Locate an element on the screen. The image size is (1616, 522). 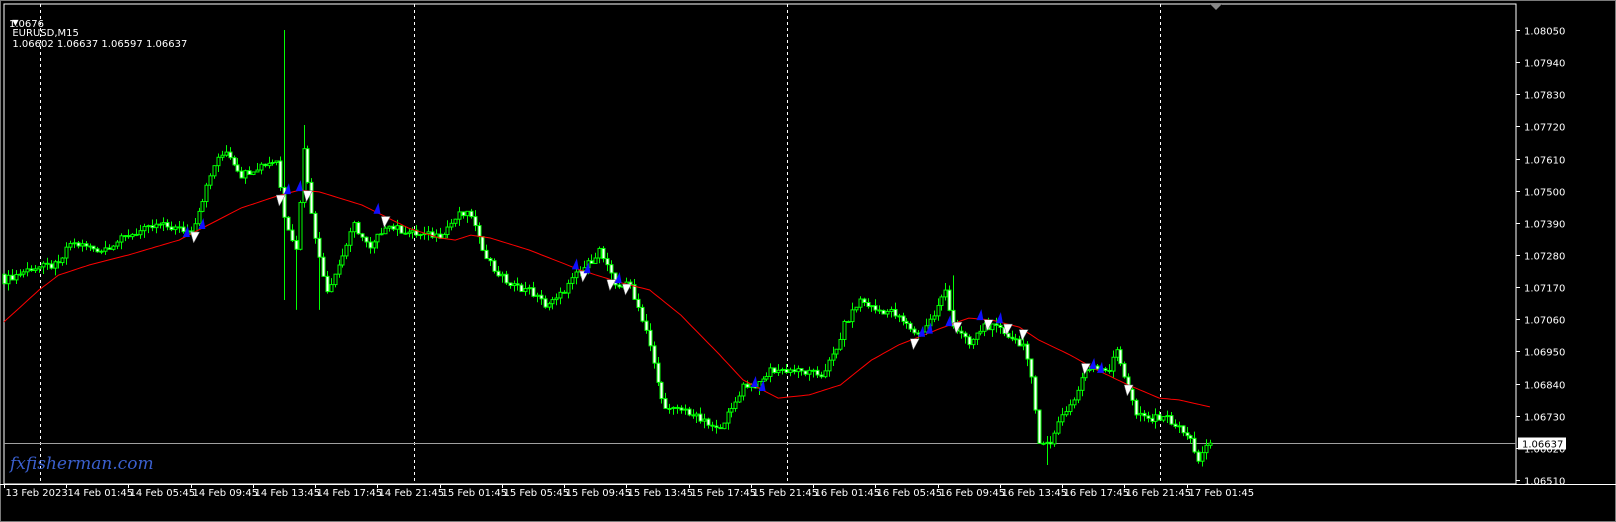
ohlc-values: 1.06602 1.06637 1.06597 1.06637 is located at coordinates (100, 44).